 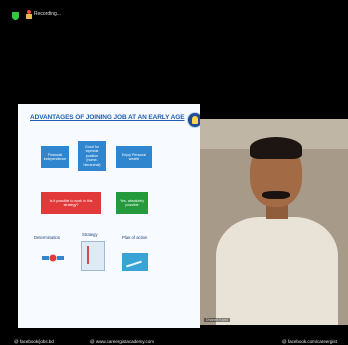 I want to click on box-personal-wealth: Enjoy Personal wealth, so click(x=134, y=157).